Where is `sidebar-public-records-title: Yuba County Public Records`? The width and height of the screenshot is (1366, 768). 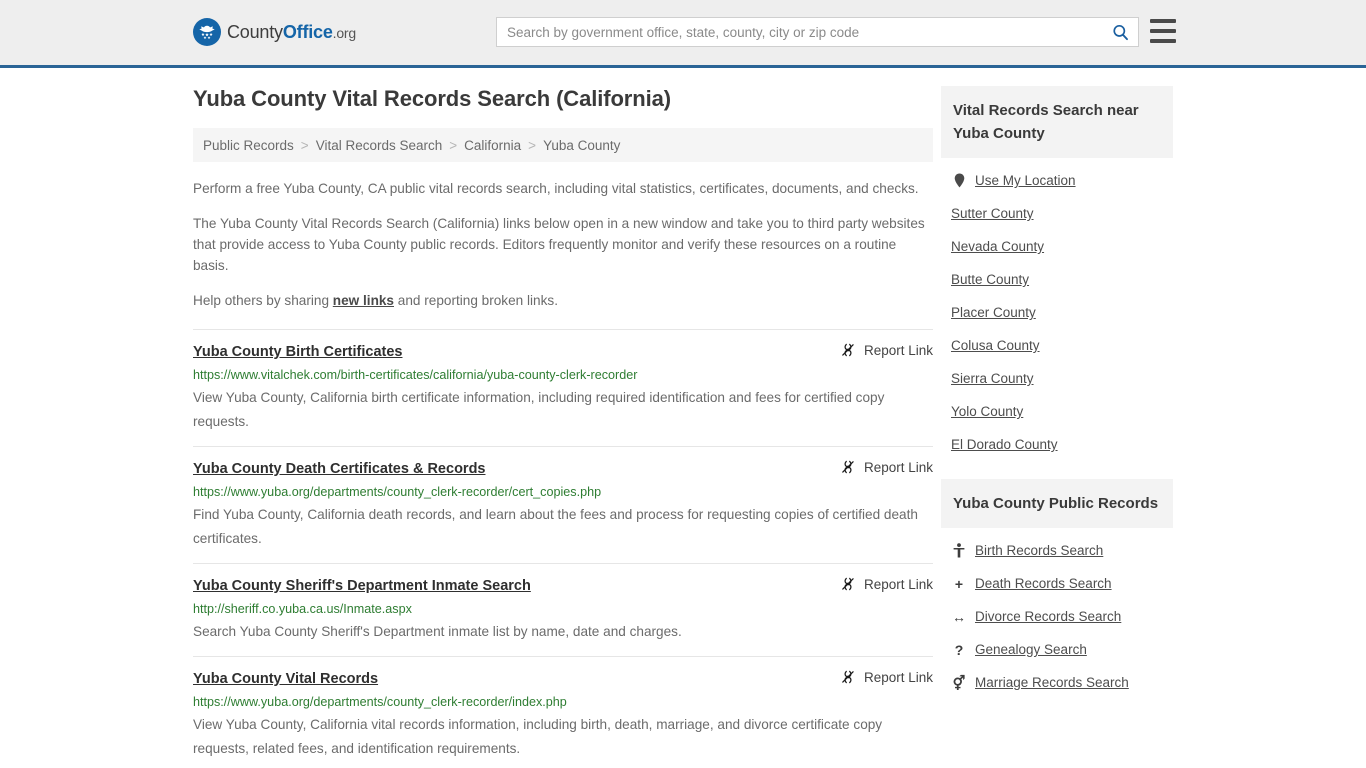
sidebar-public-records-title: Yuba County Public Records is located at coordinates (1057, 503).